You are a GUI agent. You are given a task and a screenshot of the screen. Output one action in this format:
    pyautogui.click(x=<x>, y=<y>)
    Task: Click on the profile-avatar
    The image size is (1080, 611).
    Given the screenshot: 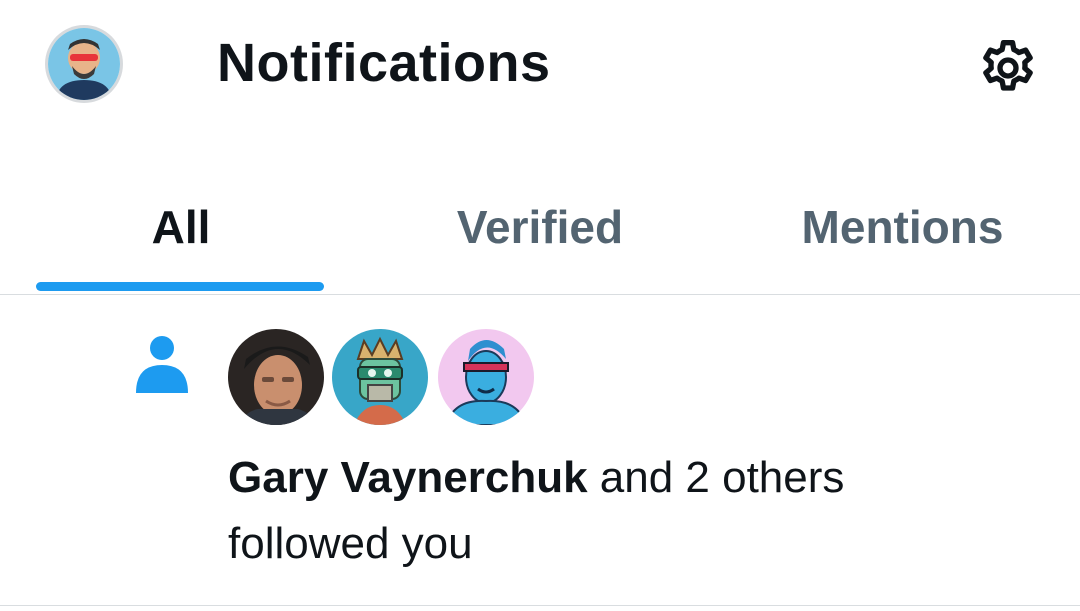 What is the action you would take?
    pyautogui.click(x=84, y=64)
    